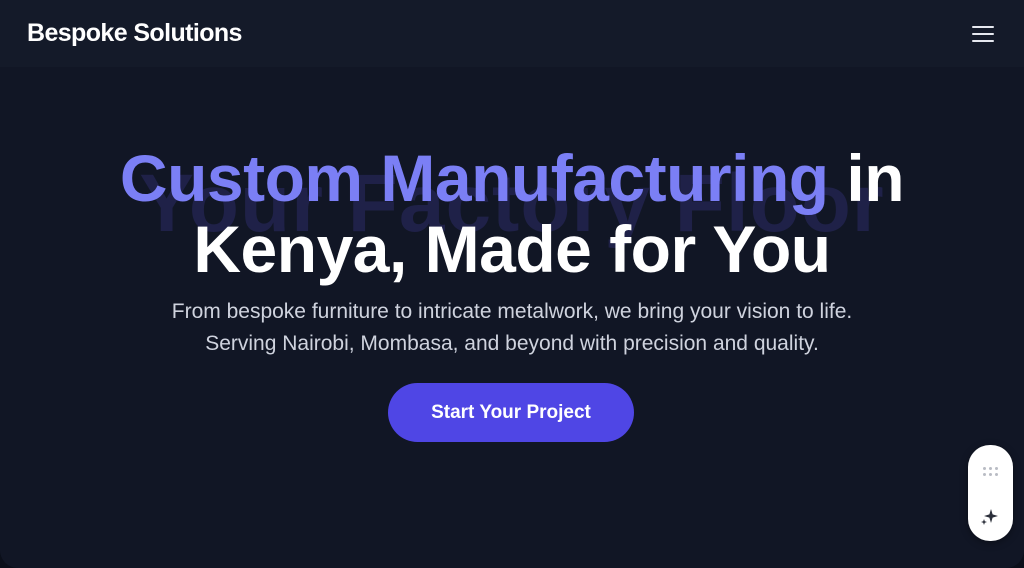 This screenshot has width=1024, height=568. What do you see at coordinates (134, 33) in the screenshot?
I see `brand-logo: Bespoke Solutions` at bounding box center [134, 33].